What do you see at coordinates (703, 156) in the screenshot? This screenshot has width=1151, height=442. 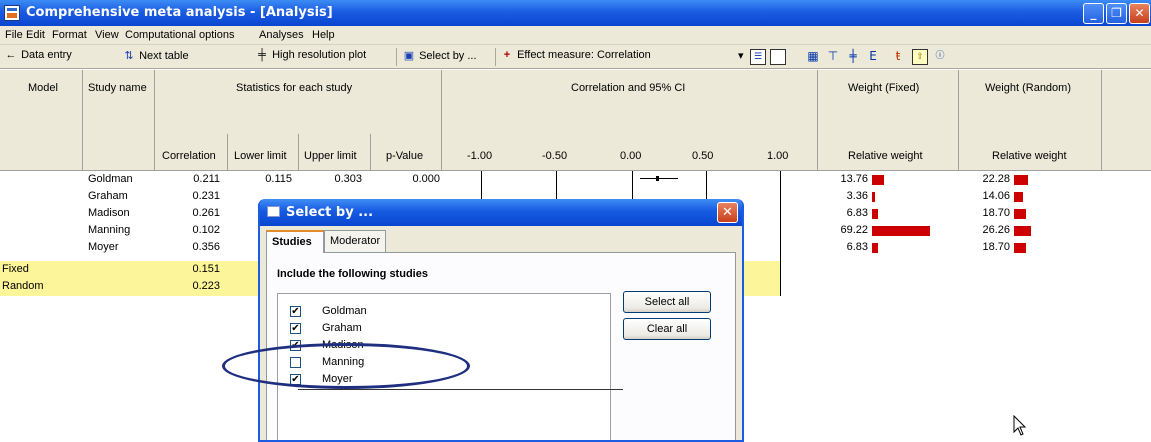 I see `axis-tick-label: 0.50` at bounding box center [703, 156].